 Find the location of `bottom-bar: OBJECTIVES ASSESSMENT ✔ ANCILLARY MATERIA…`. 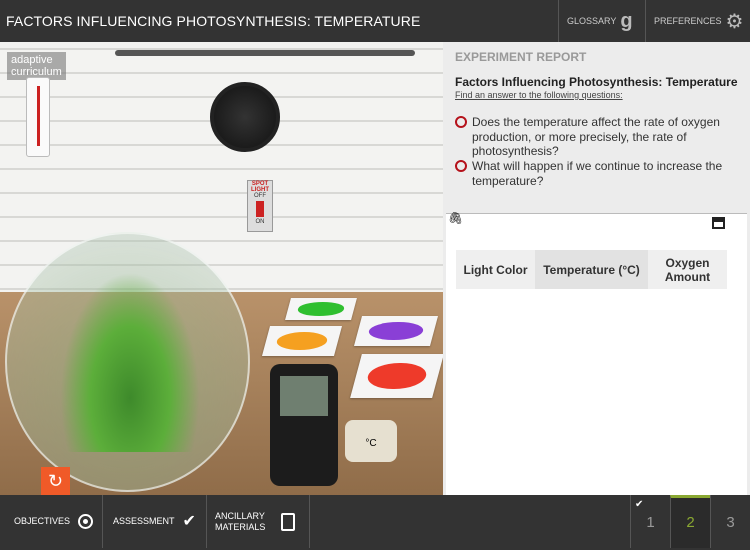

bottom-bar: OBJECTIVES ASSESSMENT ✔ ANCILLARY MATERIA… is located at coordinates (375, 521).